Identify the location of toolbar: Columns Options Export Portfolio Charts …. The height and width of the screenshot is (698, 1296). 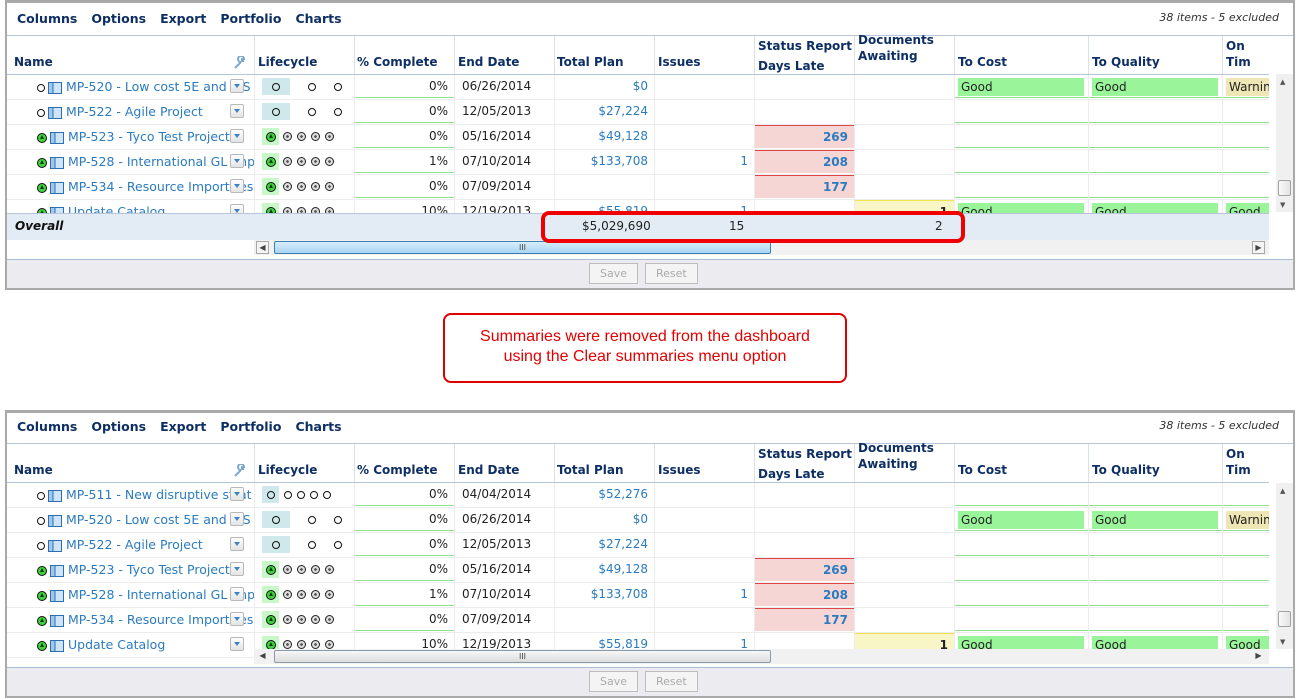
(650, 428).